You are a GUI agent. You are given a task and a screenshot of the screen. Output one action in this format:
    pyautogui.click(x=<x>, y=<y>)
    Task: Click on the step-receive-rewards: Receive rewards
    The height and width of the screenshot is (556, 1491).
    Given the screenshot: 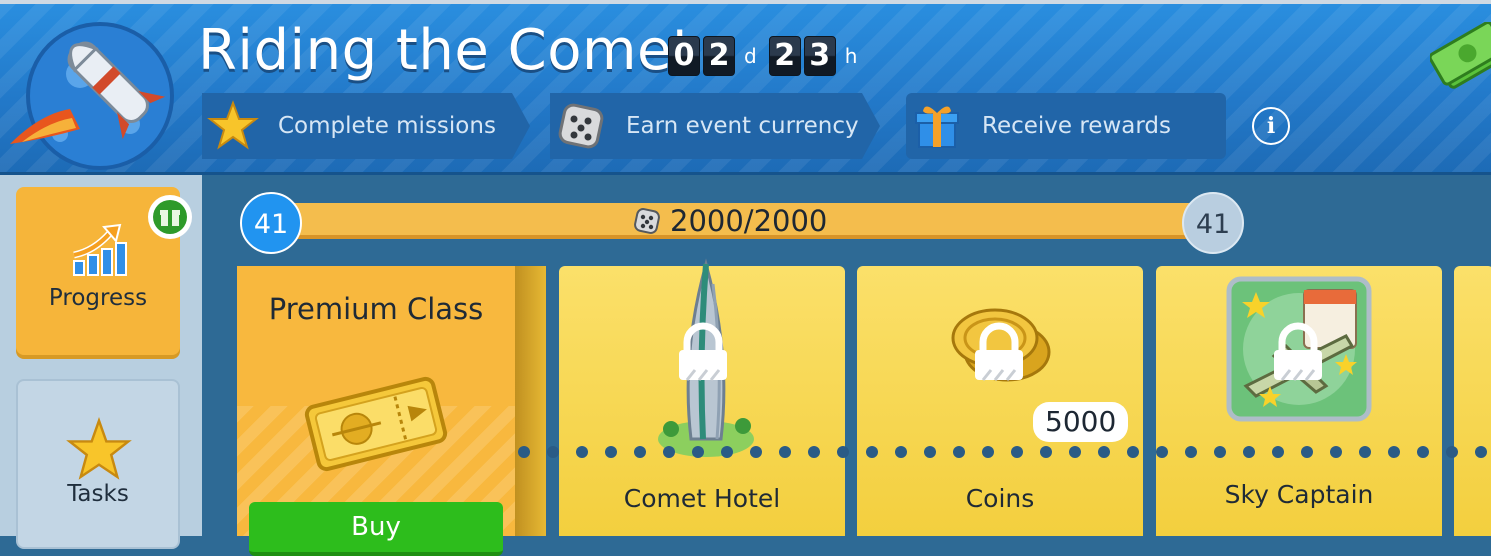 What is the action you would take?
    pyautogui.click(x=1066, y=126)
    